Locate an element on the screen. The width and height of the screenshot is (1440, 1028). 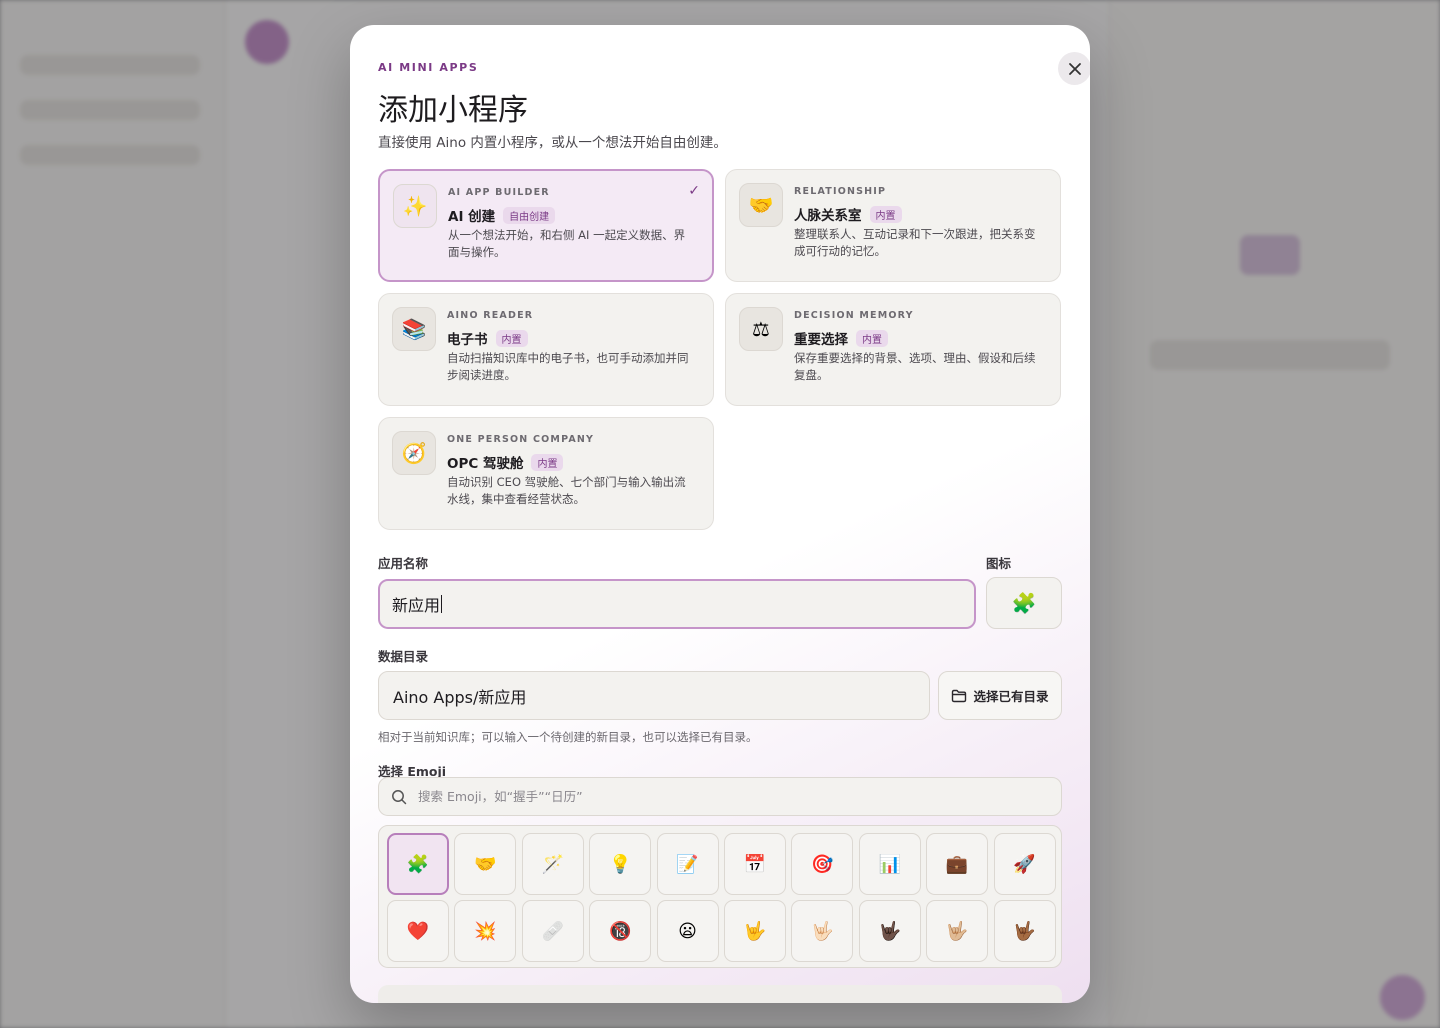
card-name: OPC 驾驶舱 内置 is located at coordinates (505, 462).